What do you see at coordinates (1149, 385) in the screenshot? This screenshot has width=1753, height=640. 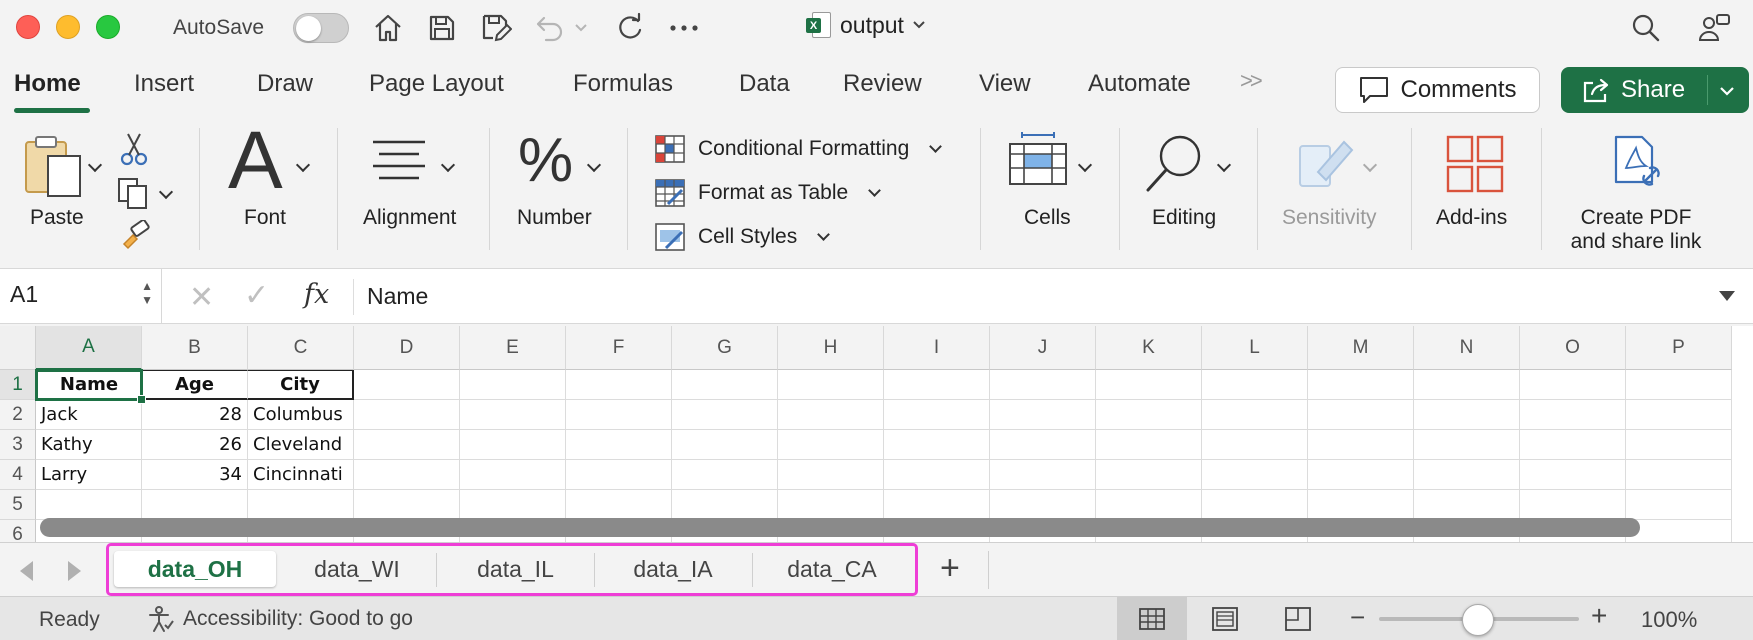 I see `cell-k1` at bounding box center [1149, 385].